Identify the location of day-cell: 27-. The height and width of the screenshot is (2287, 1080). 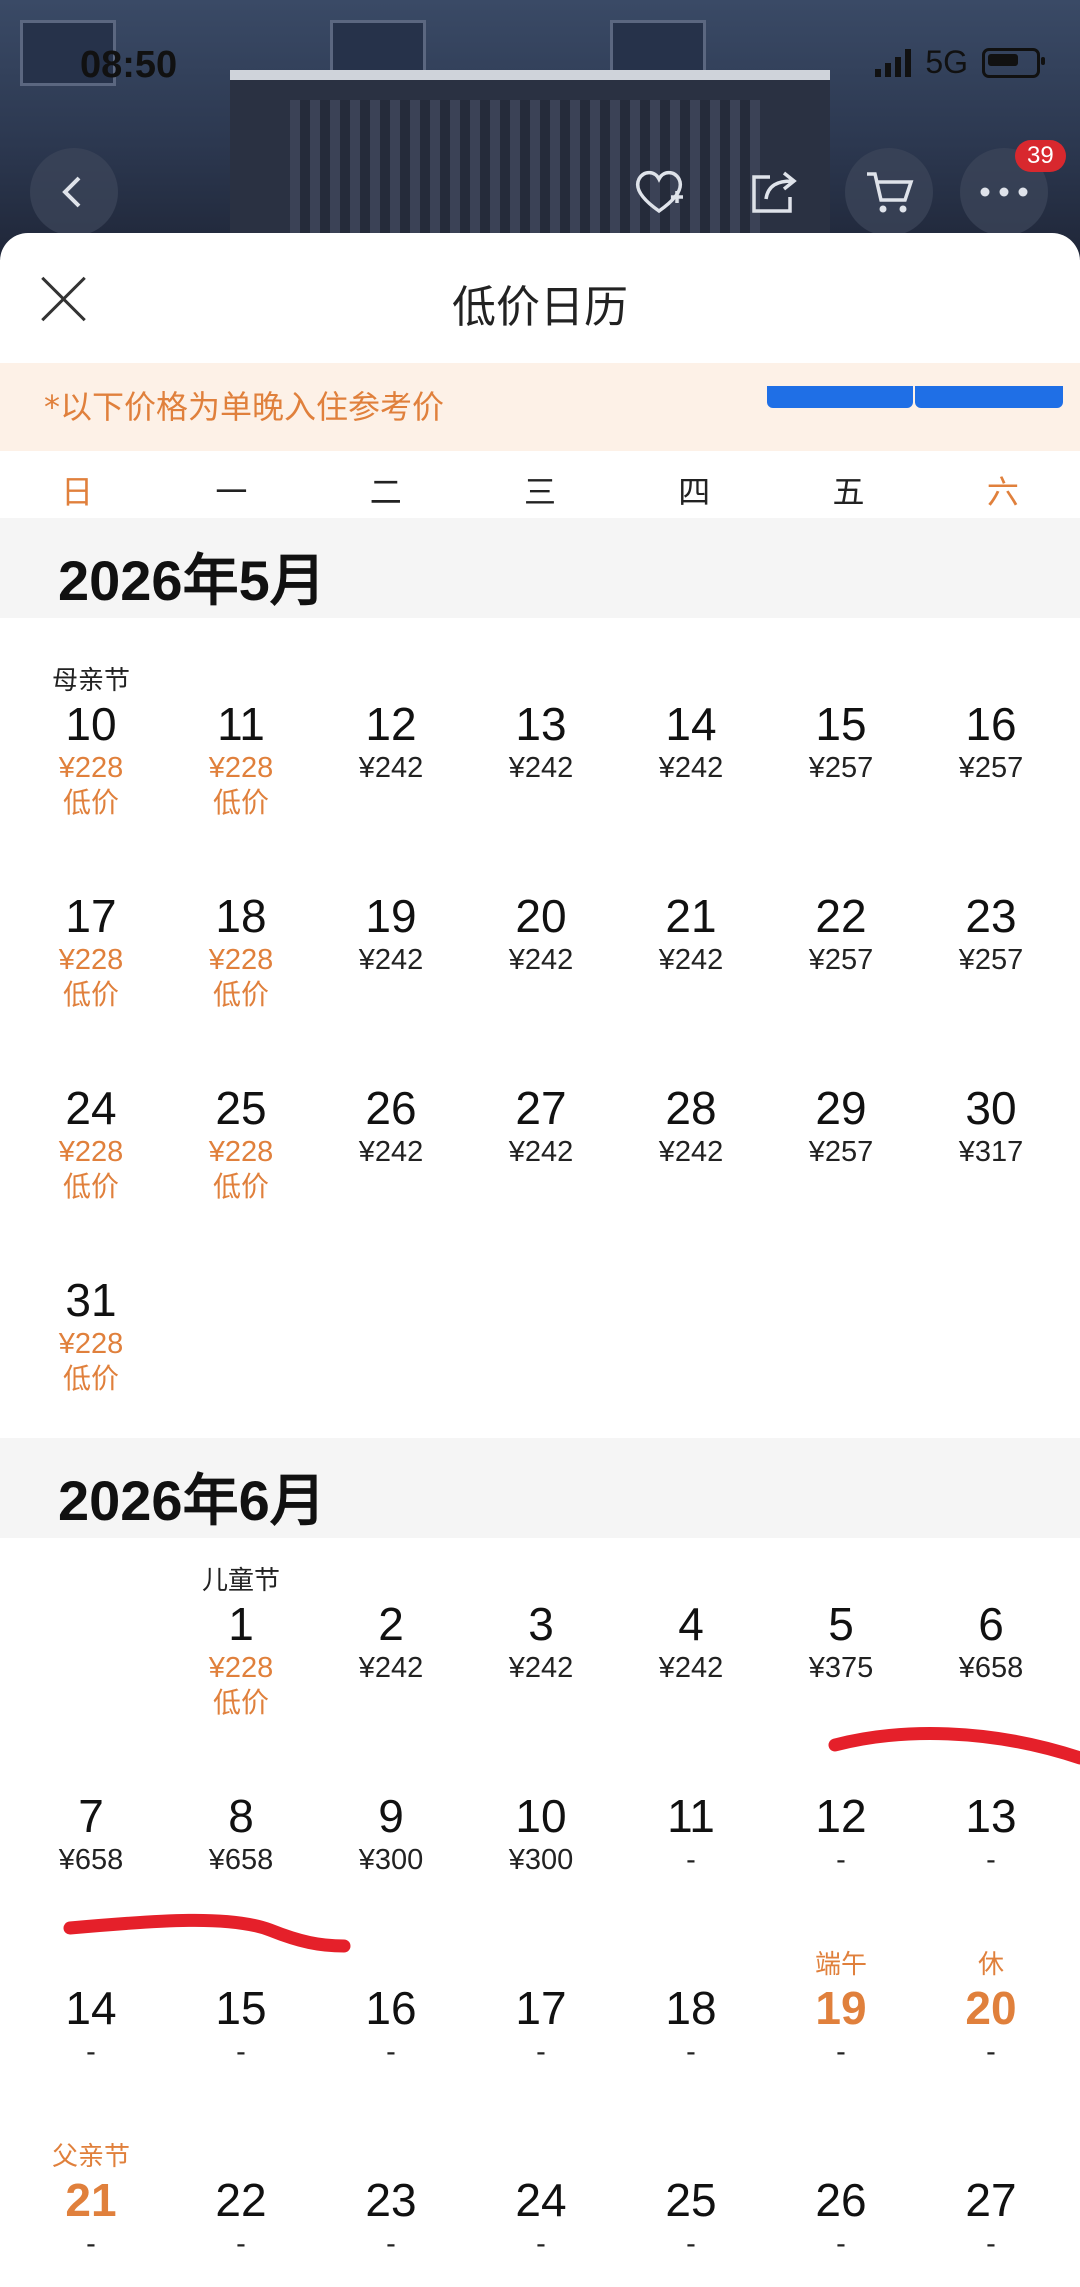
(991, 2201).